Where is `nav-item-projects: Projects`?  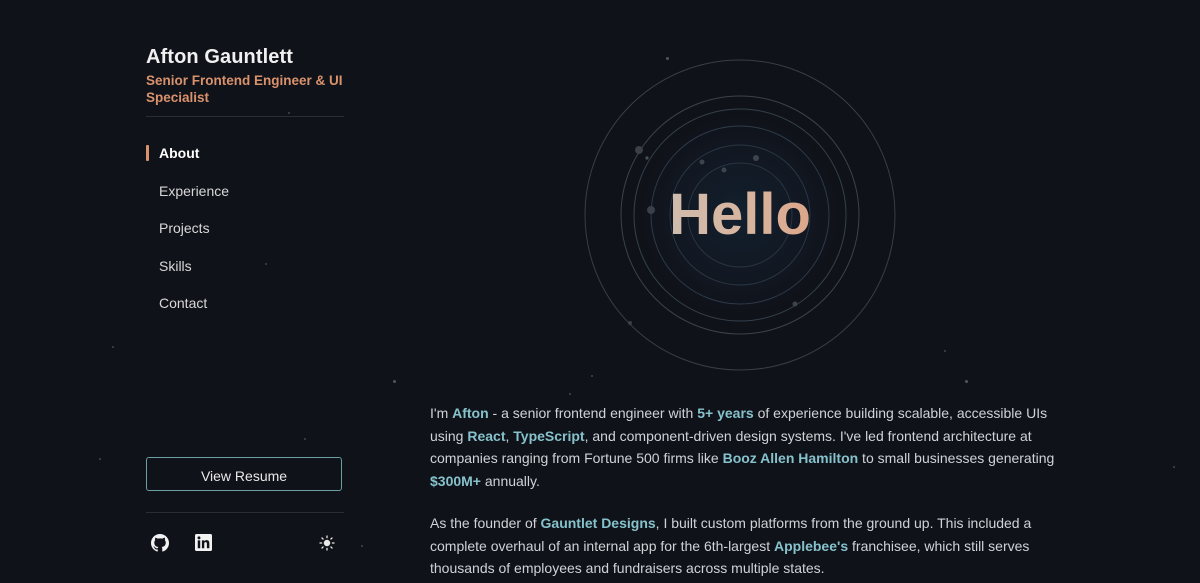 nav-item-projects: Projects is located at coordinates (245, 237).